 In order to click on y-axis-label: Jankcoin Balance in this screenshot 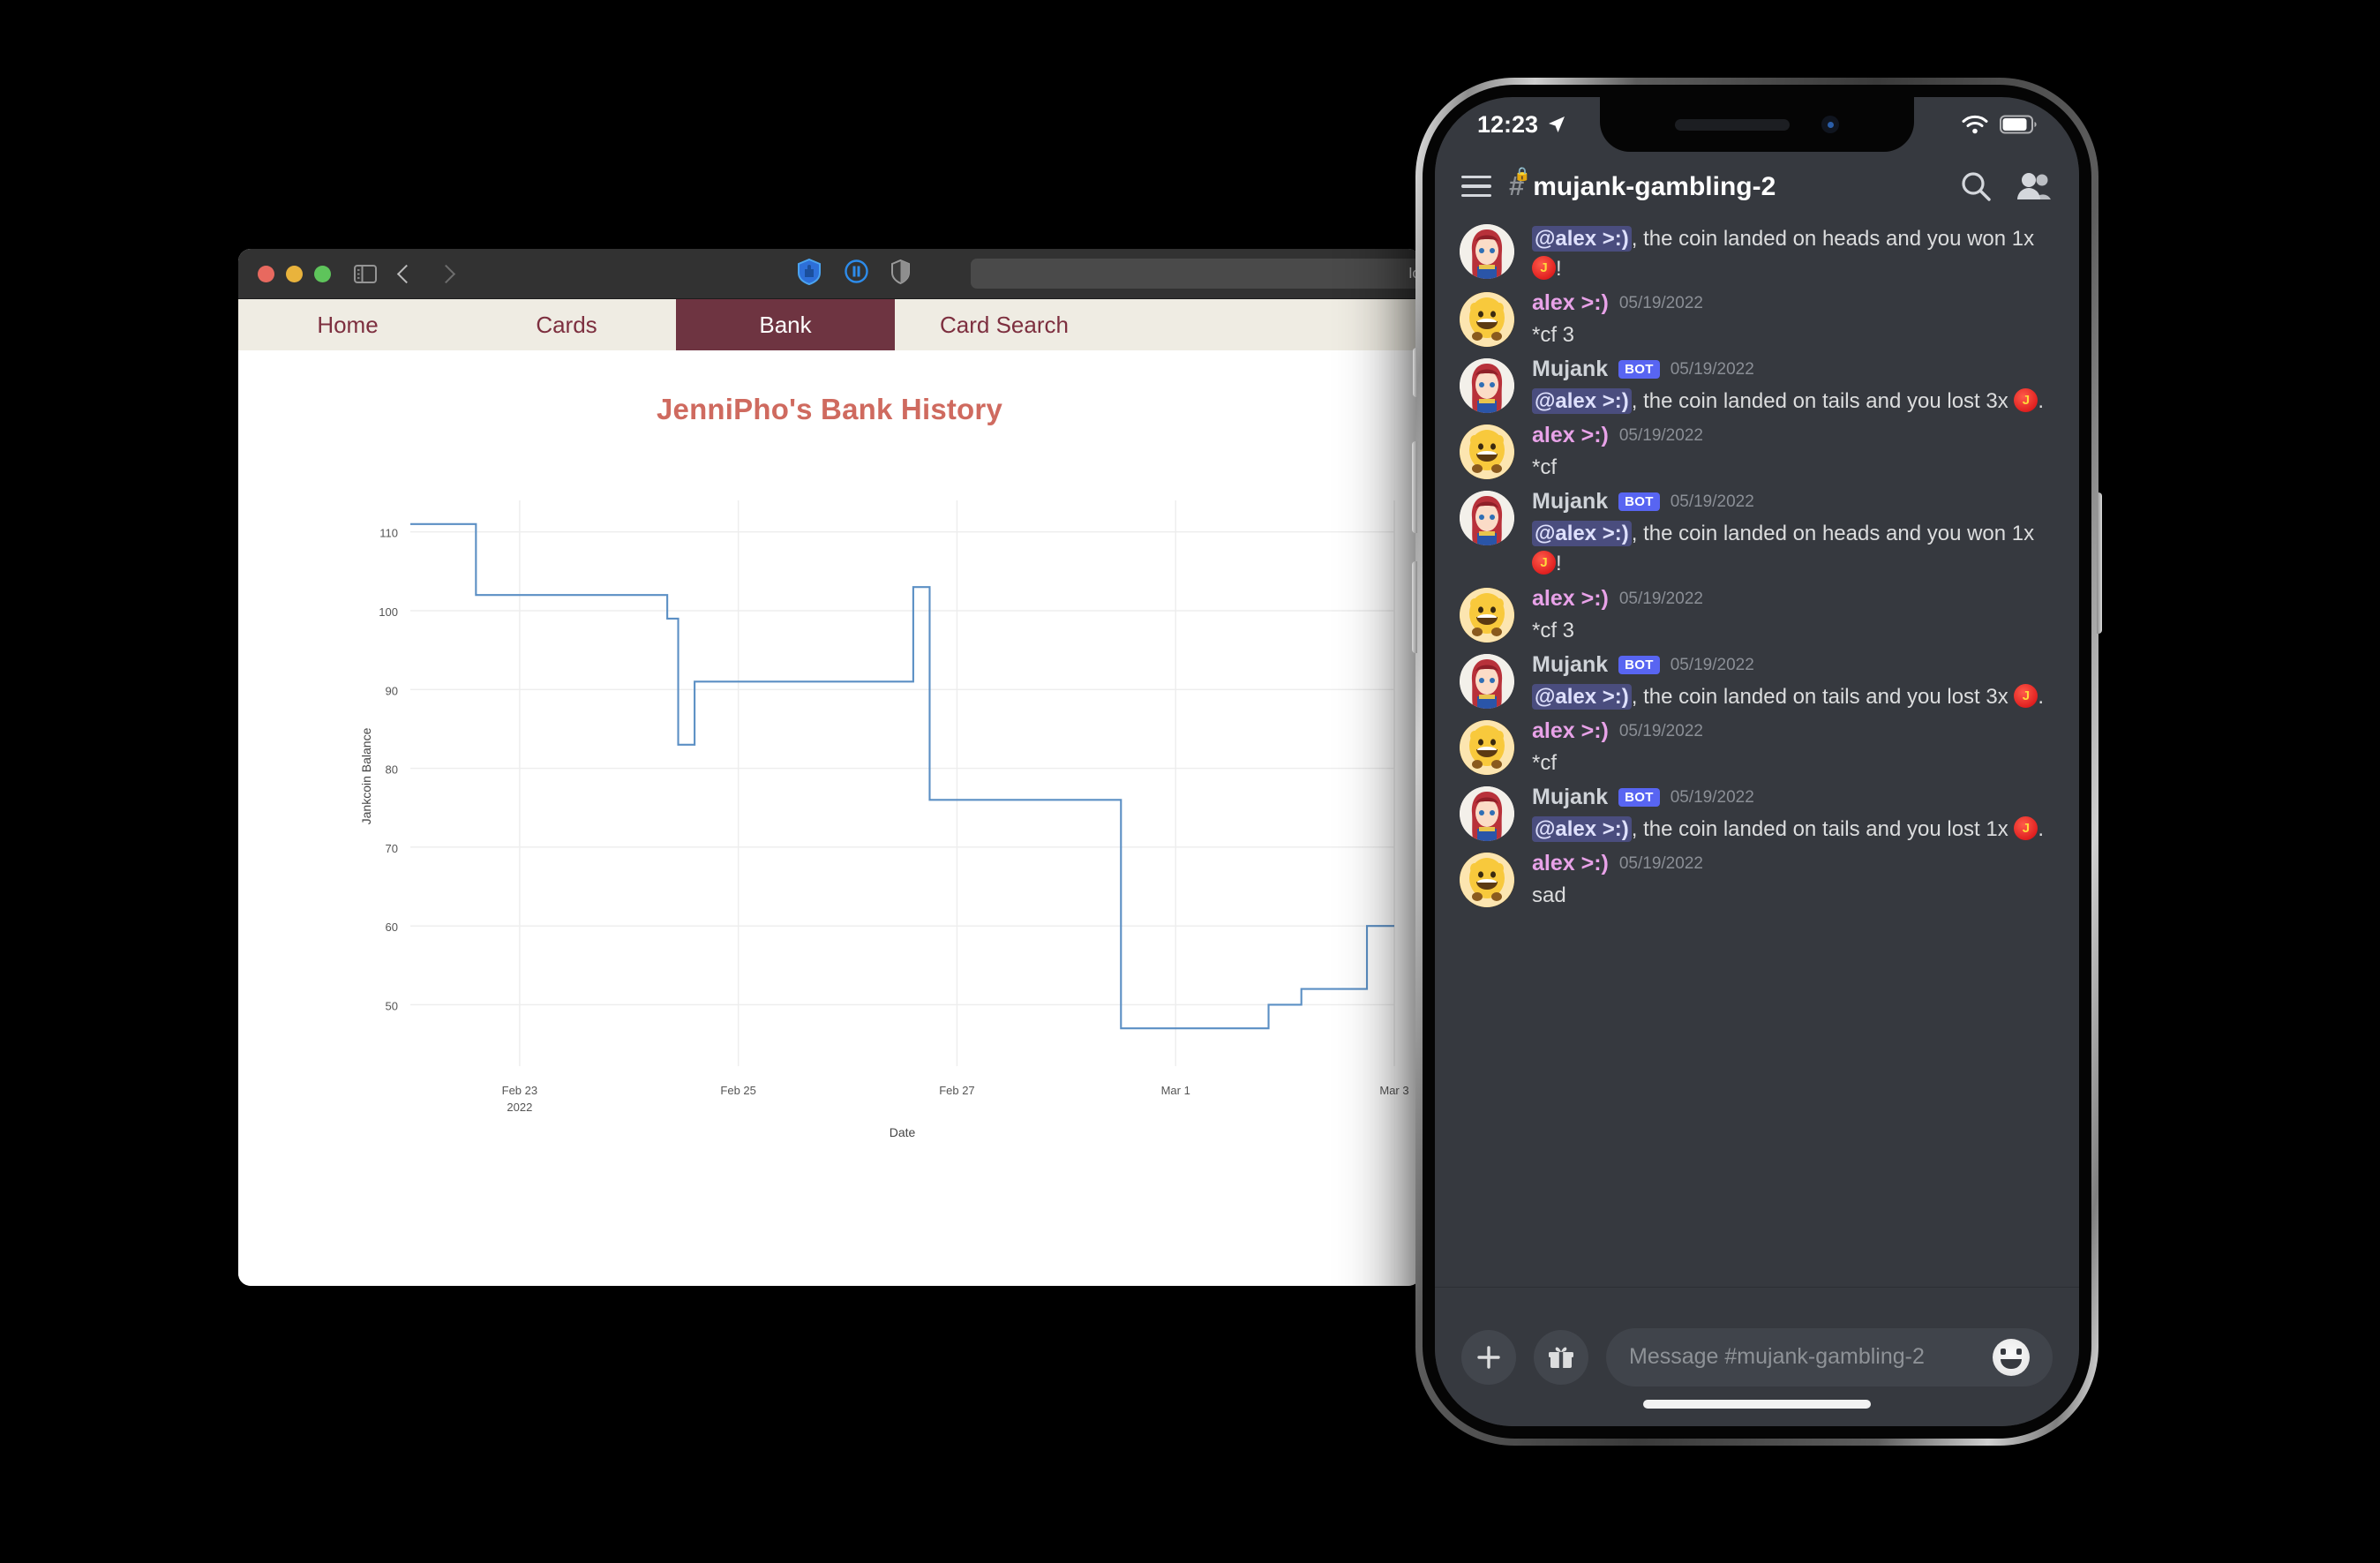, I will do `click(366, 775)`.